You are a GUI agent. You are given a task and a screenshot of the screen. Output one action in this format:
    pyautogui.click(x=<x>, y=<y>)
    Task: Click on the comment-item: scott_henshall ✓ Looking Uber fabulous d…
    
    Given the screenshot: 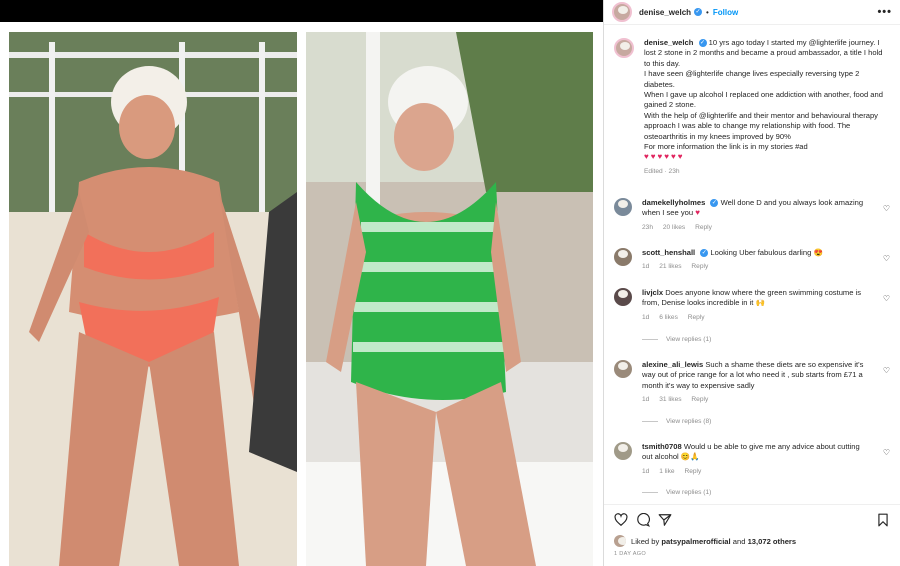 What is the action you would take?
    pyautogui.click(x=755, y=260)
    